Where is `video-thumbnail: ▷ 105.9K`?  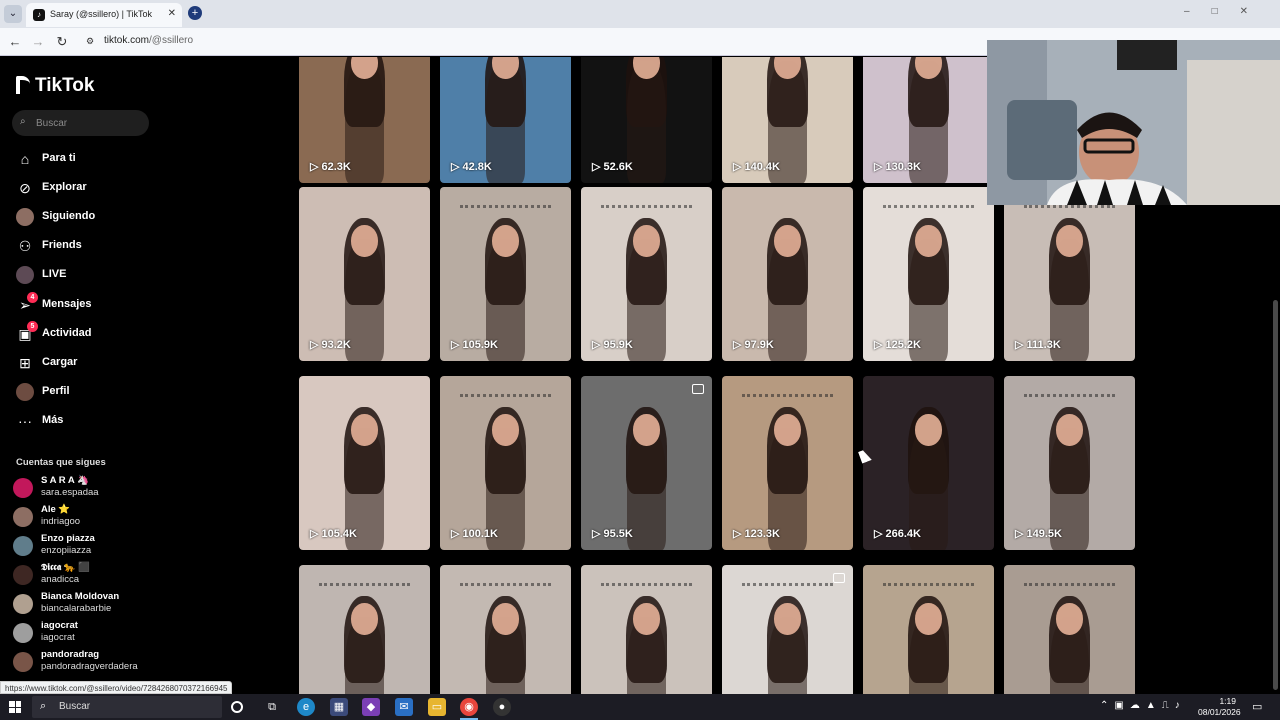
video-thumbnail: ▷ 105.9K is located at coordinates (505, 274).